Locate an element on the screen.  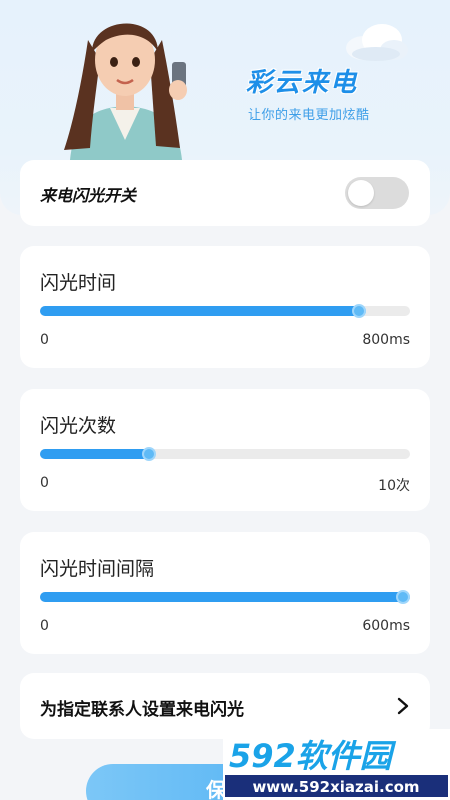
toggle-knob is located at coordinates (361, 193).